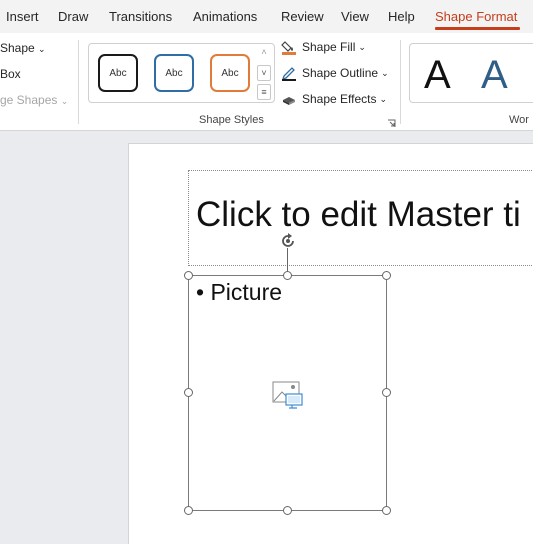  What do you see at coordinates (287, 510) in the screenshot?
I see `resize-handle-bottom` at bounding box center [287, 510].